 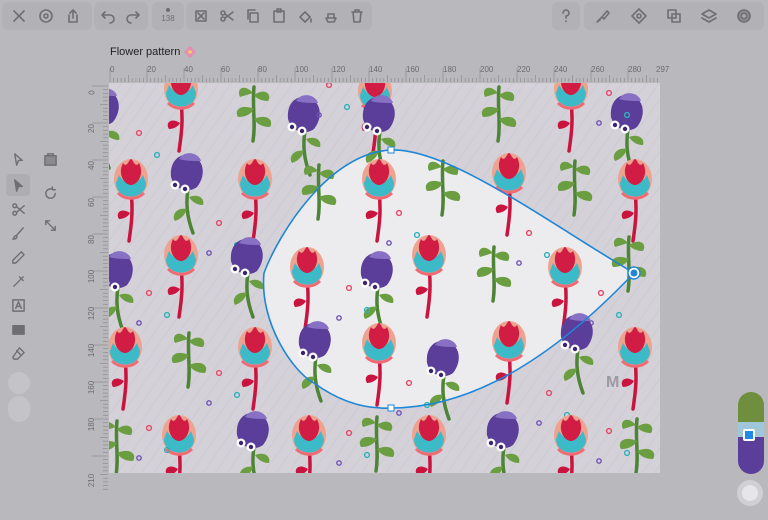 What do you see at coordinates (384, 16) in the screenshot?
I see `top-toolbar: 138` at bounding box center [384, 16].